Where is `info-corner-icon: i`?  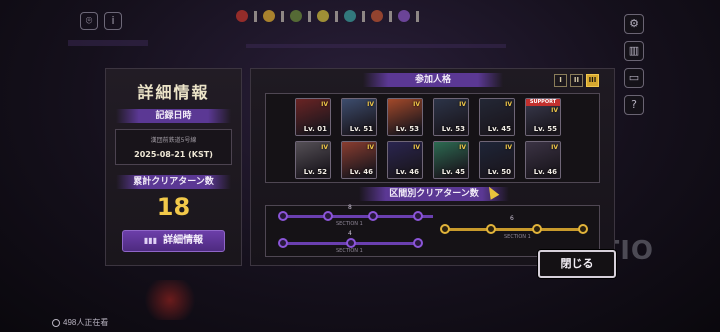
info-corner-icon: i is located at coordinates (113, 21).